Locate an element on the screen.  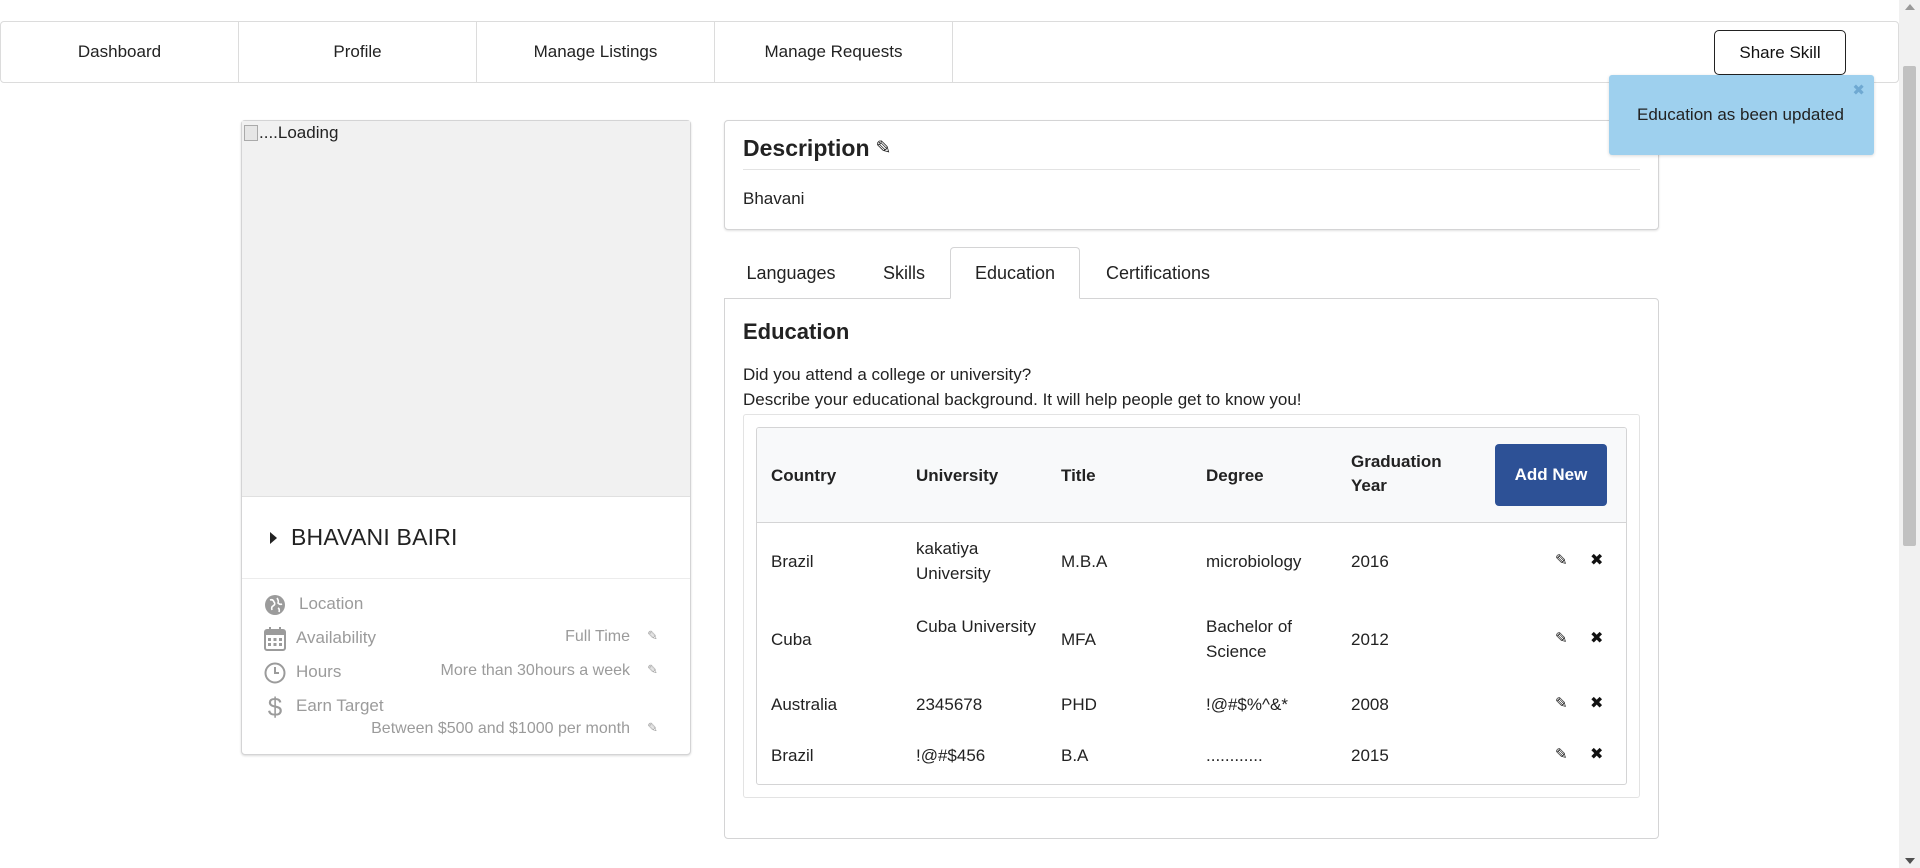
cell-university: kakatiya University is located at coordinates (953, 561).